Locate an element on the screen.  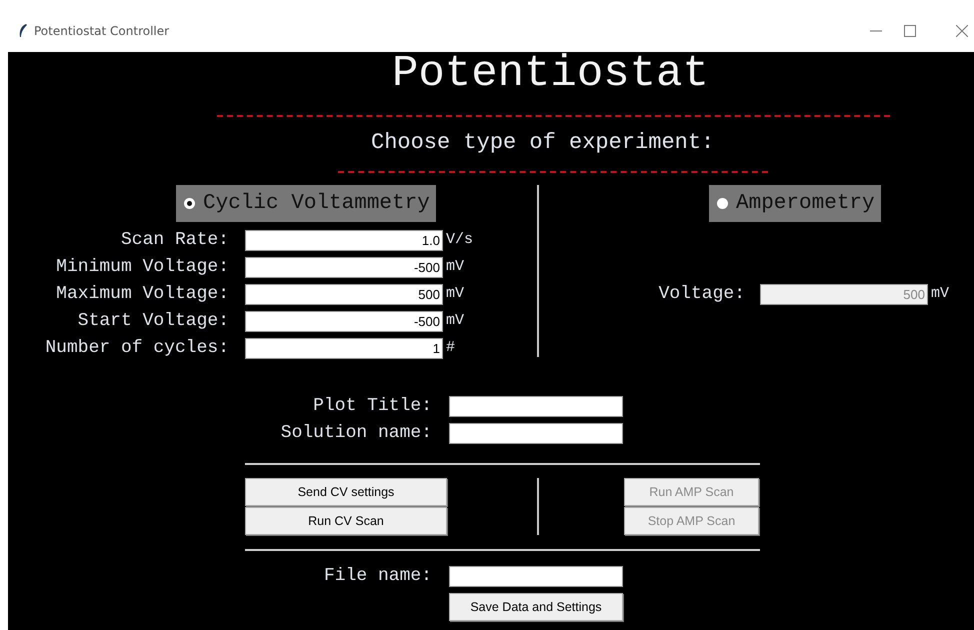
mode-radio: Amperometry is located at coordinates (795, 203).